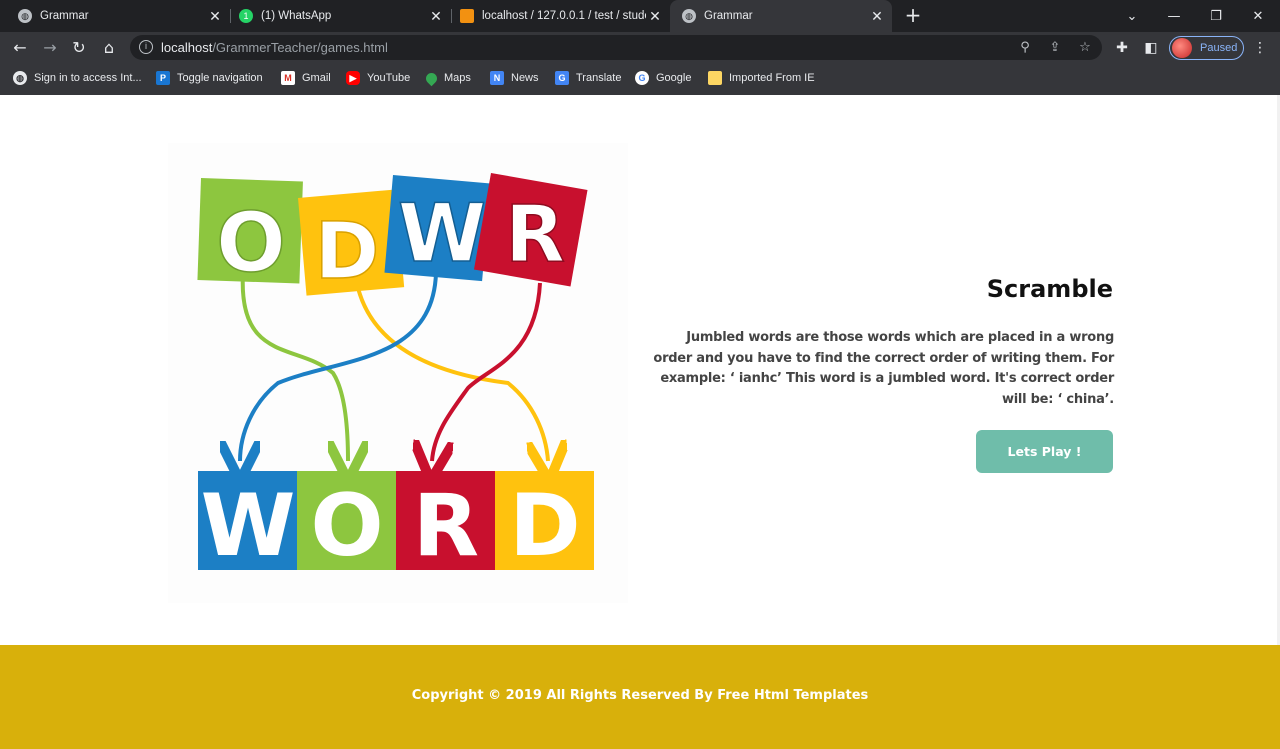  Describe the element at coordinates (431, 78) in the screenshot. I see `maps-icon` at that location.